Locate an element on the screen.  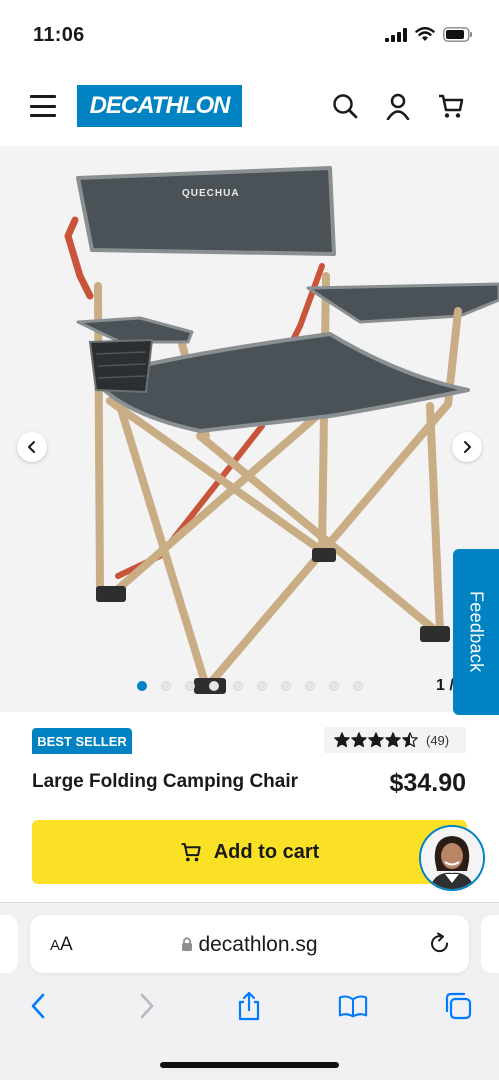
next-tab-preview is located at coordinates (490, 944).